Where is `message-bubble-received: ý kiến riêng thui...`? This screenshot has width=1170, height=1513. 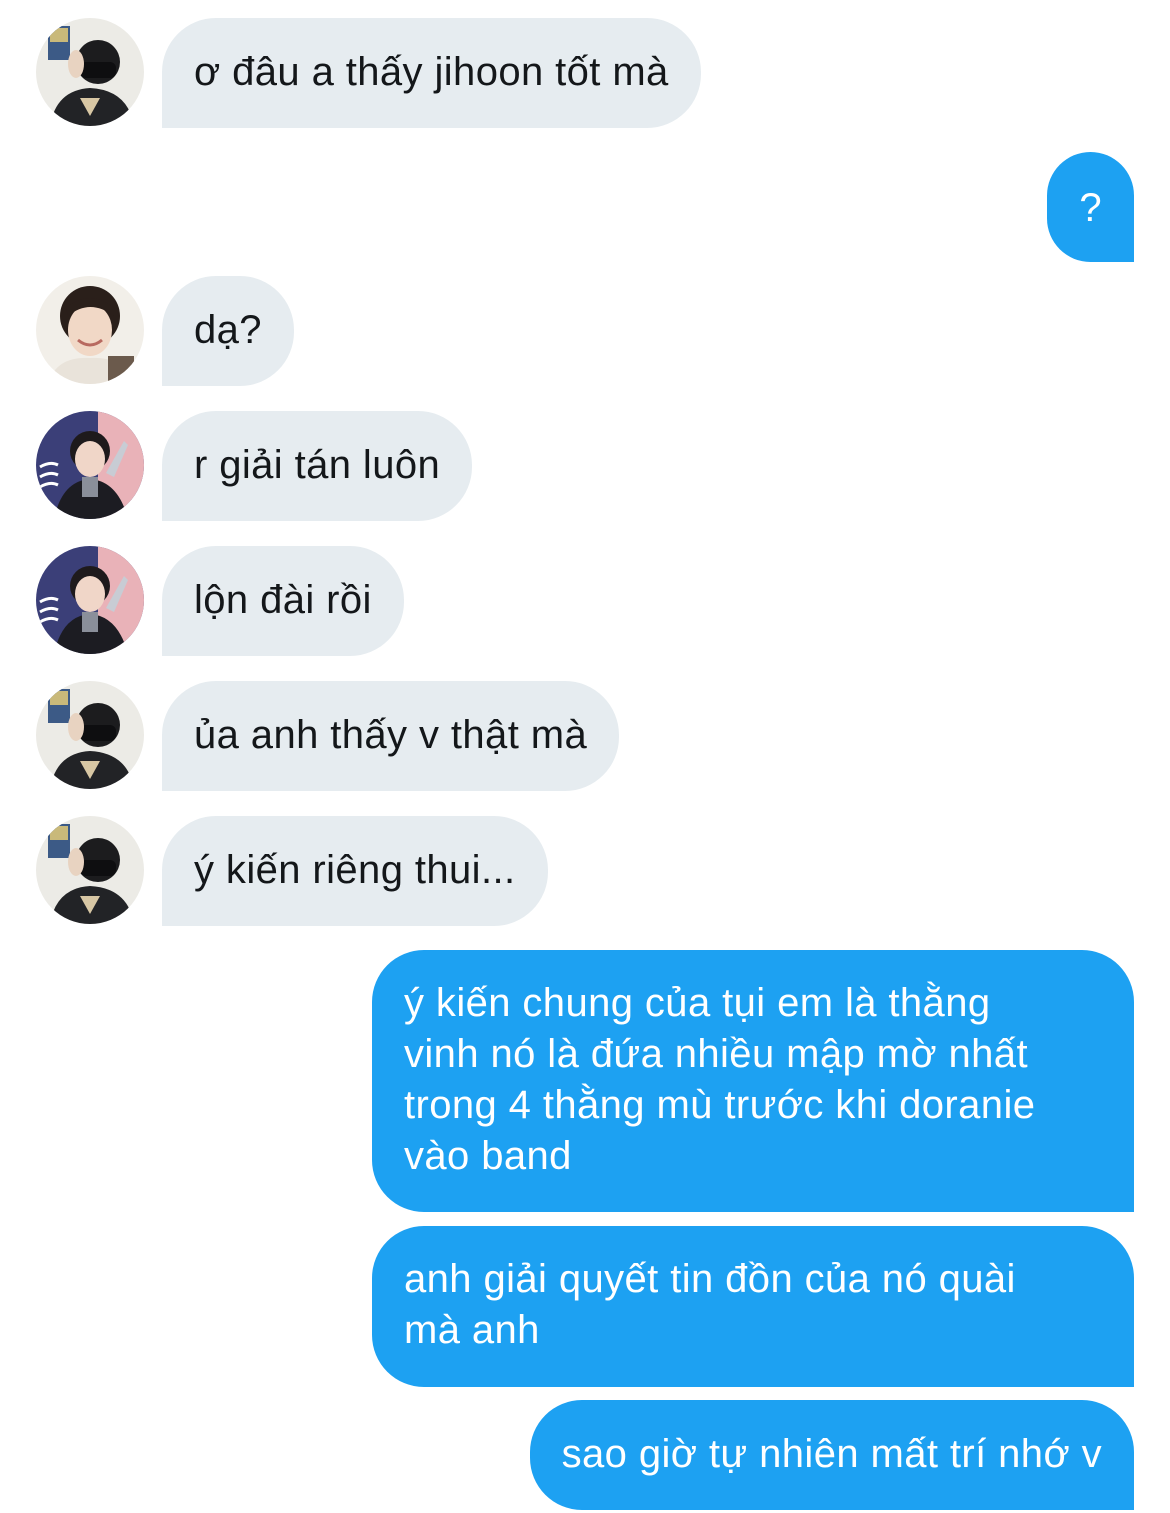 message-bubble-received: ý kiến riêng thui... is located at coordinates (355, 871).